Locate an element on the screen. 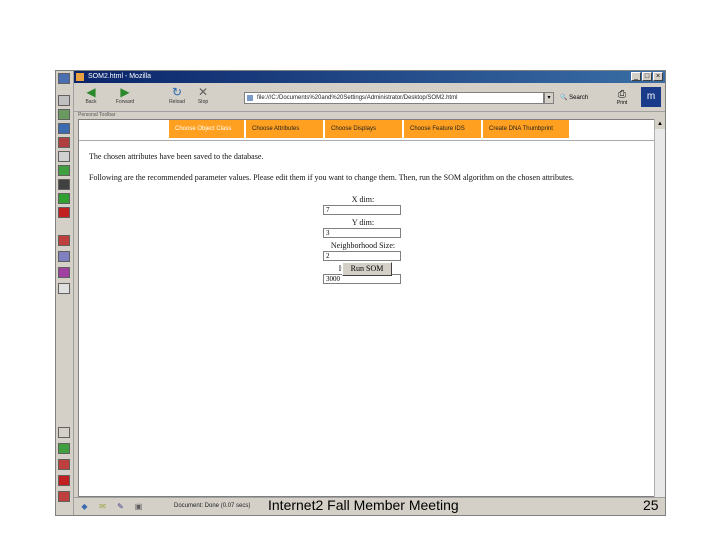 The width and height of the screenshot is (720, 540). composer-icon: ✎ is located at coordinates (120, 506).